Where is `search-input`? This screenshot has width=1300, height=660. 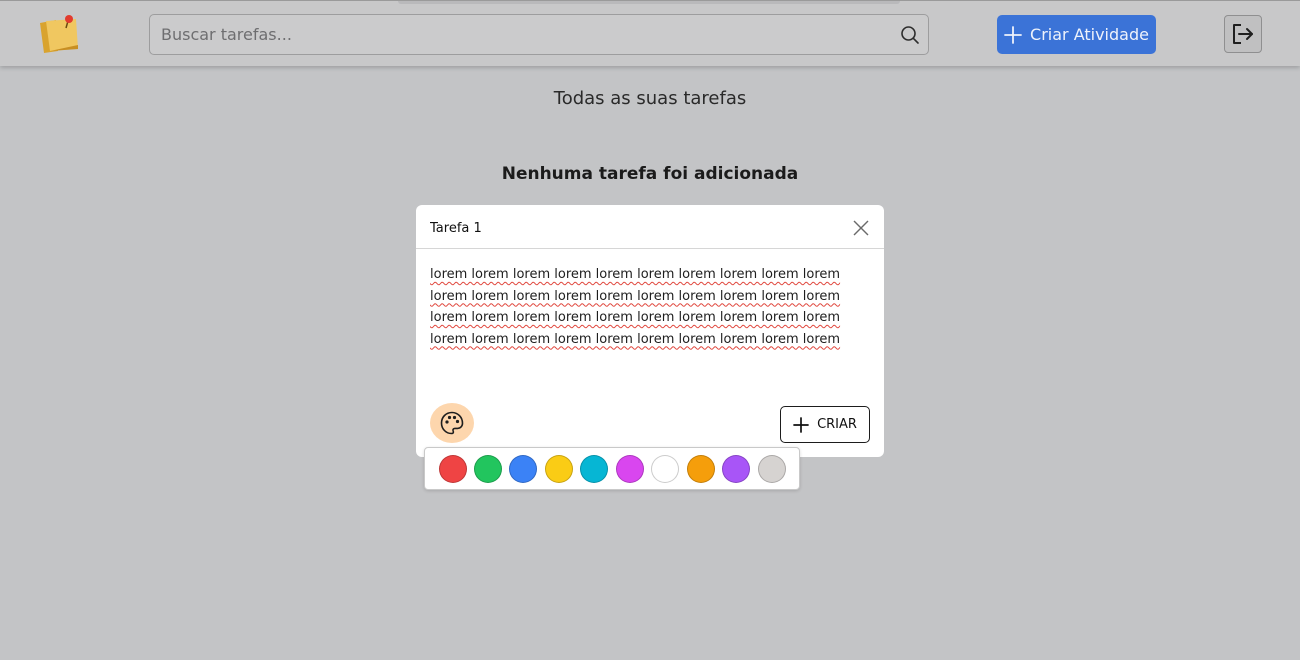 search-input is located at coordinates (539, 34).